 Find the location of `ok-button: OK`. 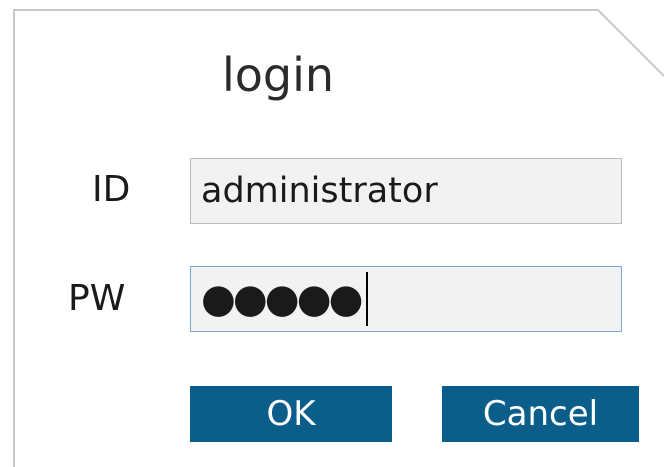

ok-button: OK is located at coordinates (291, 414).